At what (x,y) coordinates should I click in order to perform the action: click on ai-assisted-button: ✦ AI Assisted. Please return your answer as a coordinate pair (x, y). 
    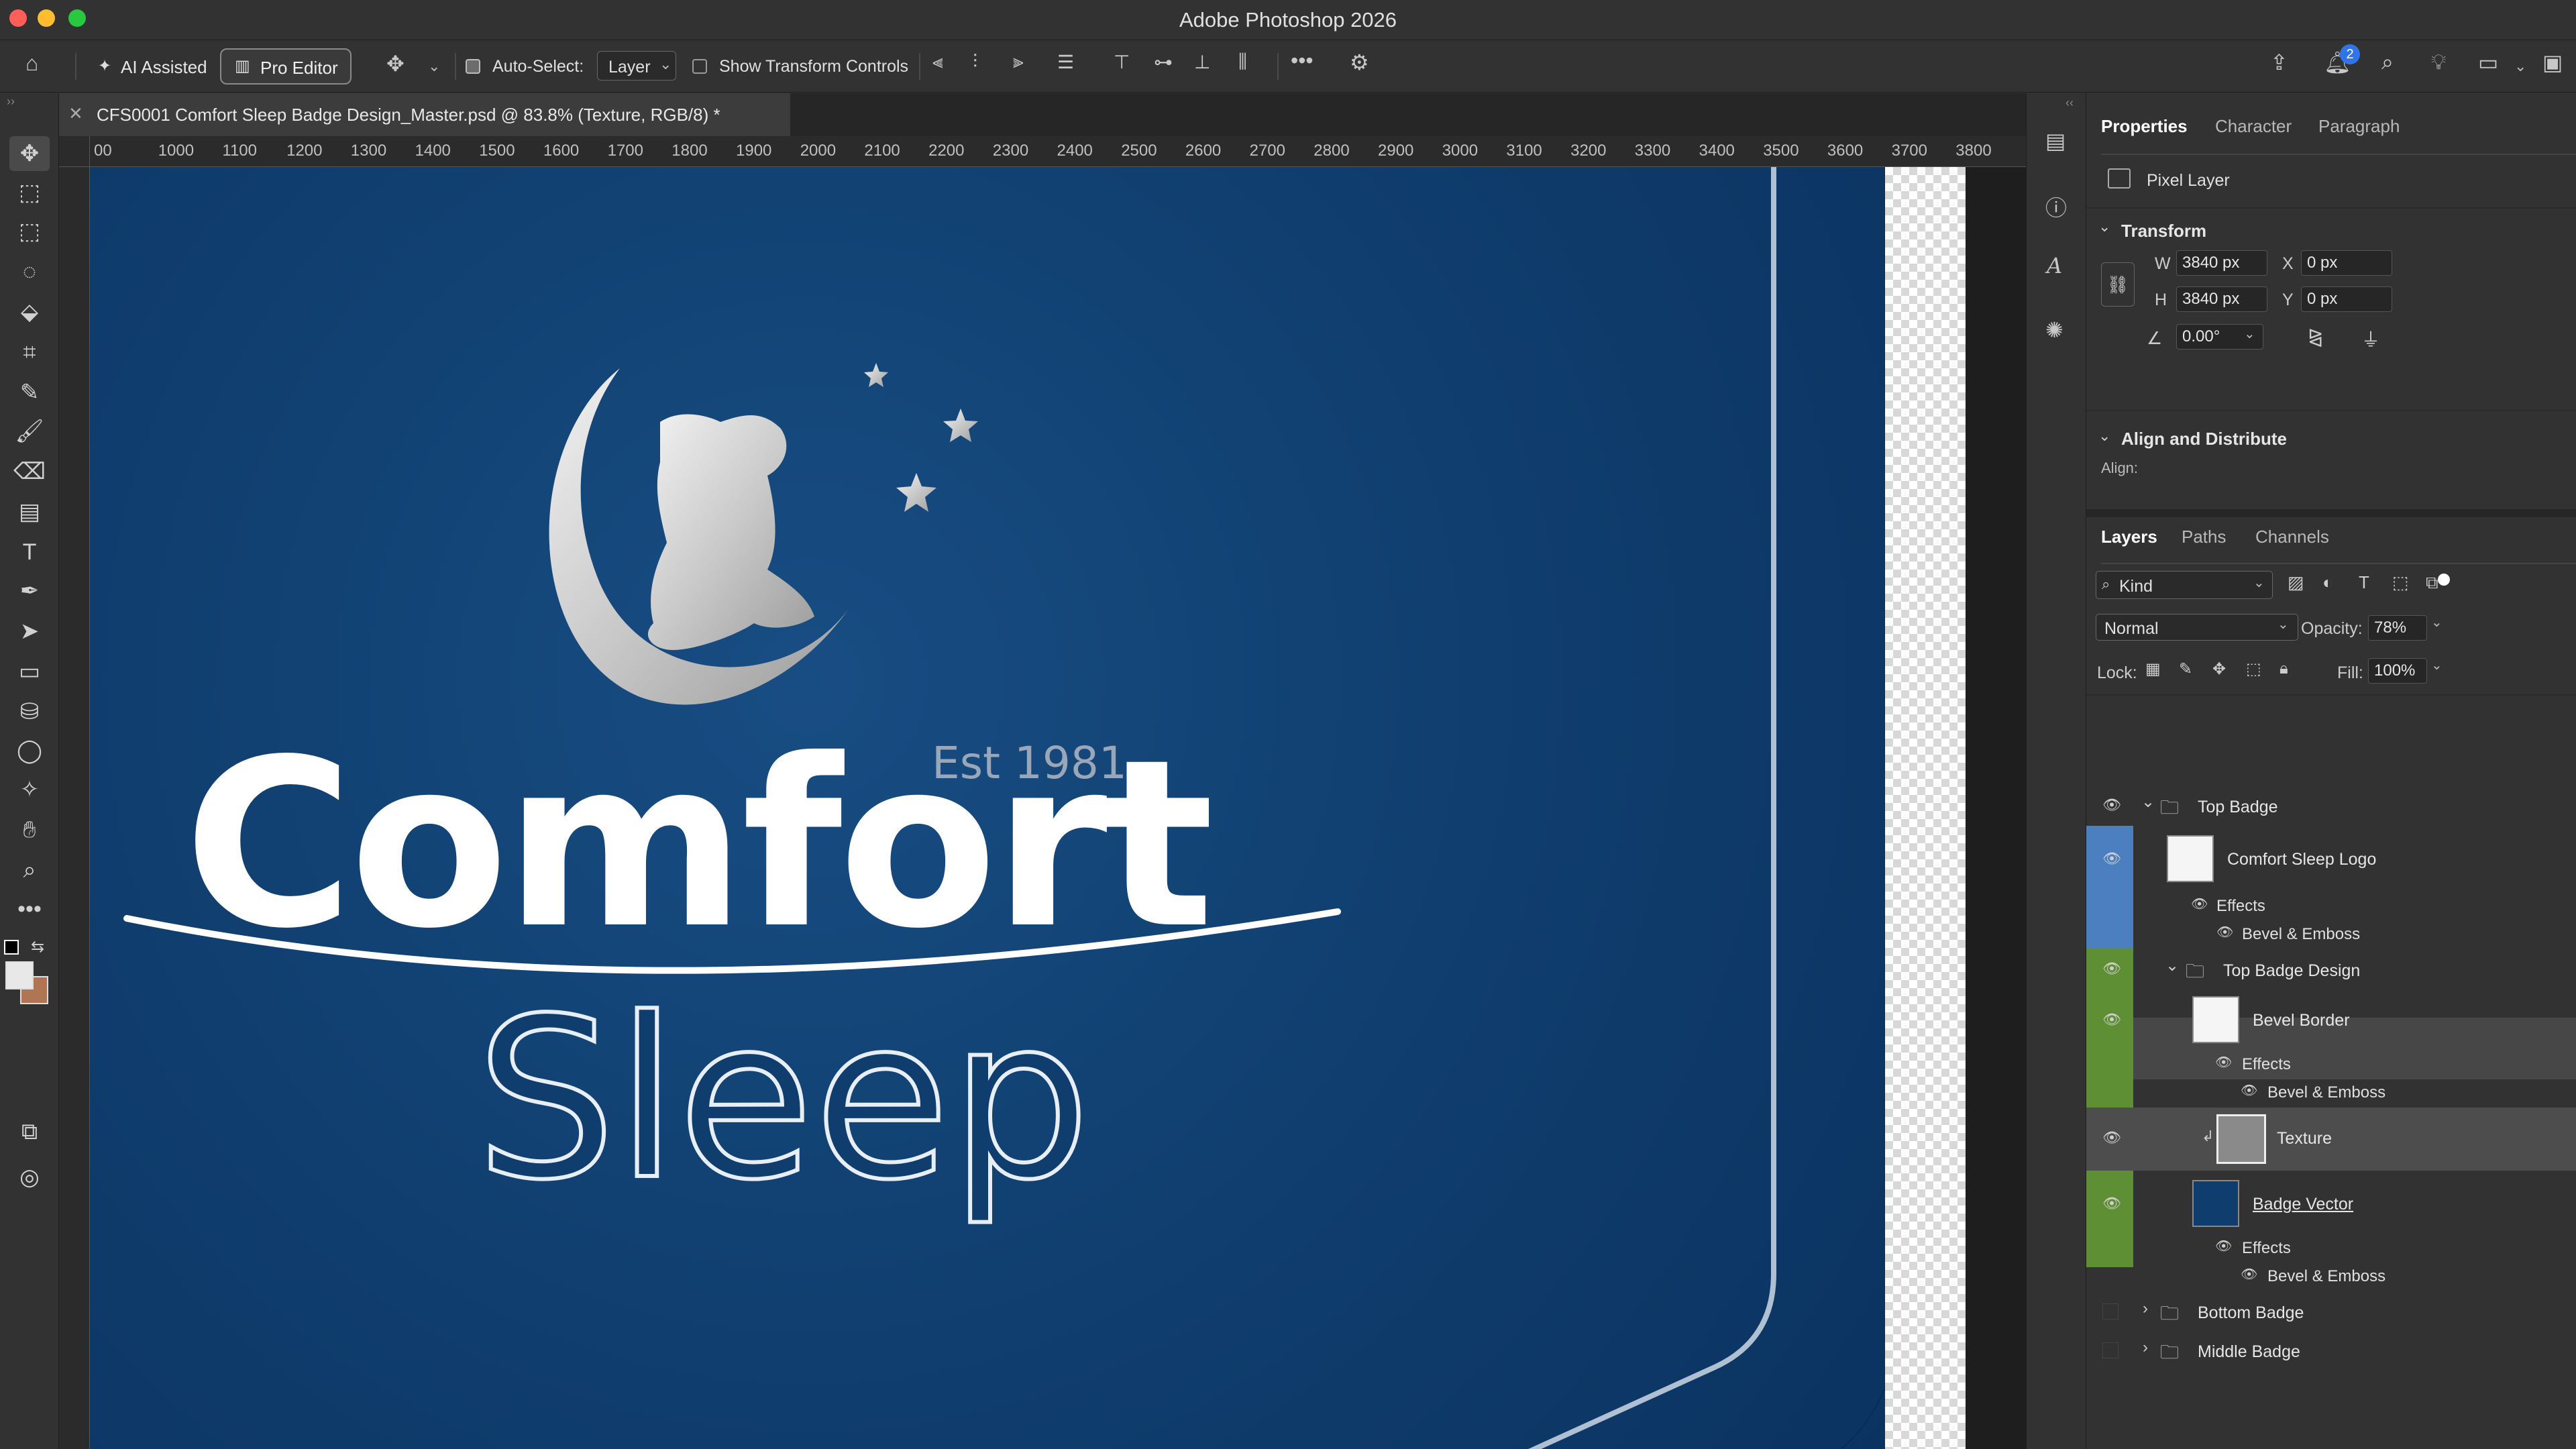
    Looking at the image, I should click on (149, 66).